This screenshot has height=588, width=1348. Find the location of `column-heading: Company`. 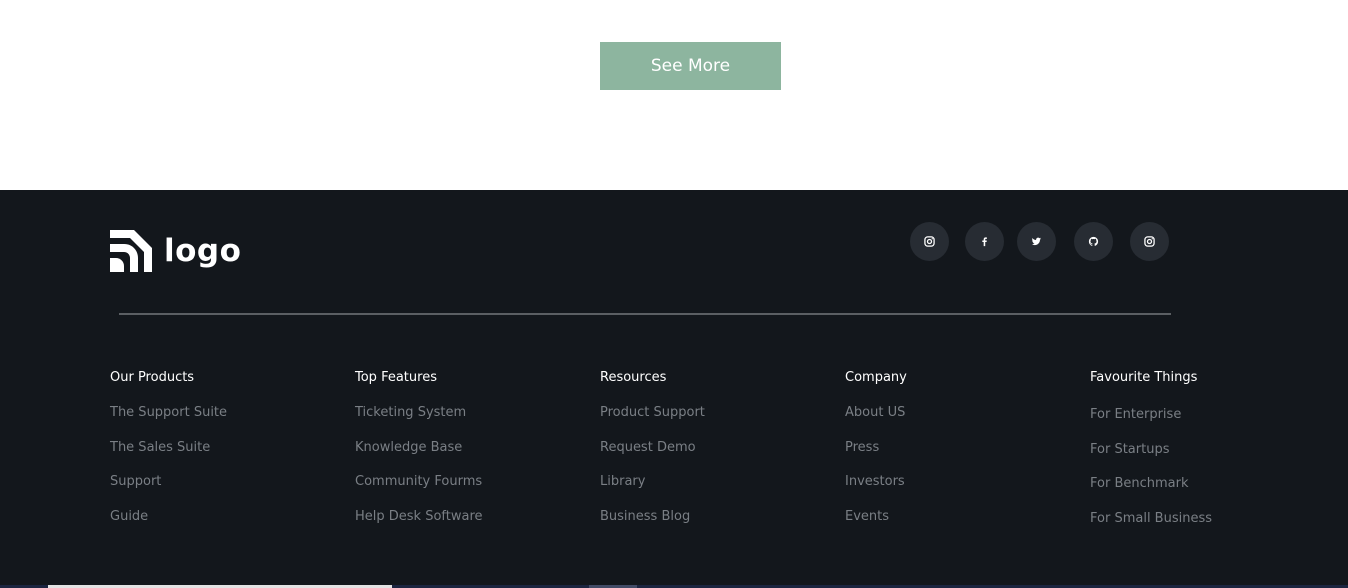

column-heading: Company is located at coordinates (876, 377).